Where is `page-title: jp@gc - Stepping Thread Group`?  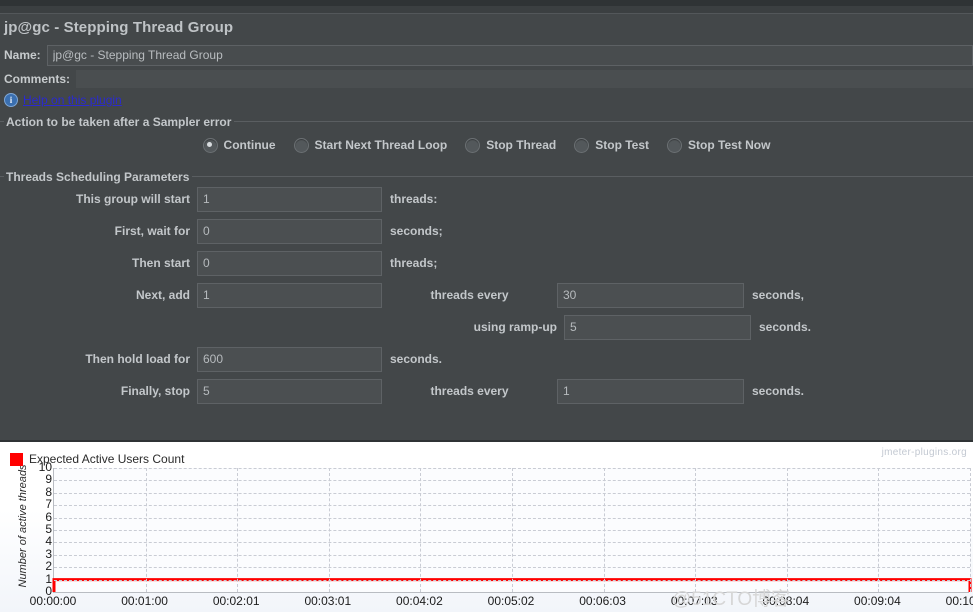
page-title: jp@gc - Stepping Thread Group is located at coordinates (486, 28).